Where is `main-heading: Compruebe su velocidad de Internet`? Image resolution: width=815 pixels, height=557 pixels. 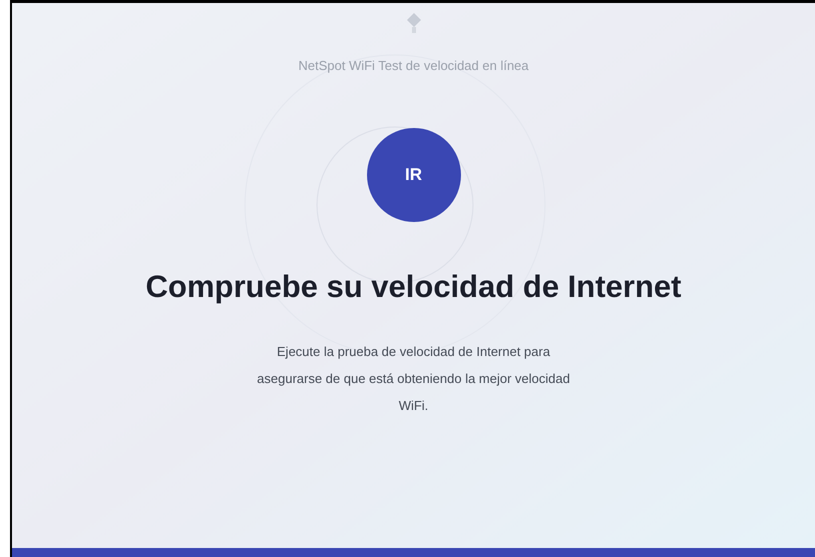 main-heading: Compruebe su velocidad de Internet is located at coordinates (414, 287).